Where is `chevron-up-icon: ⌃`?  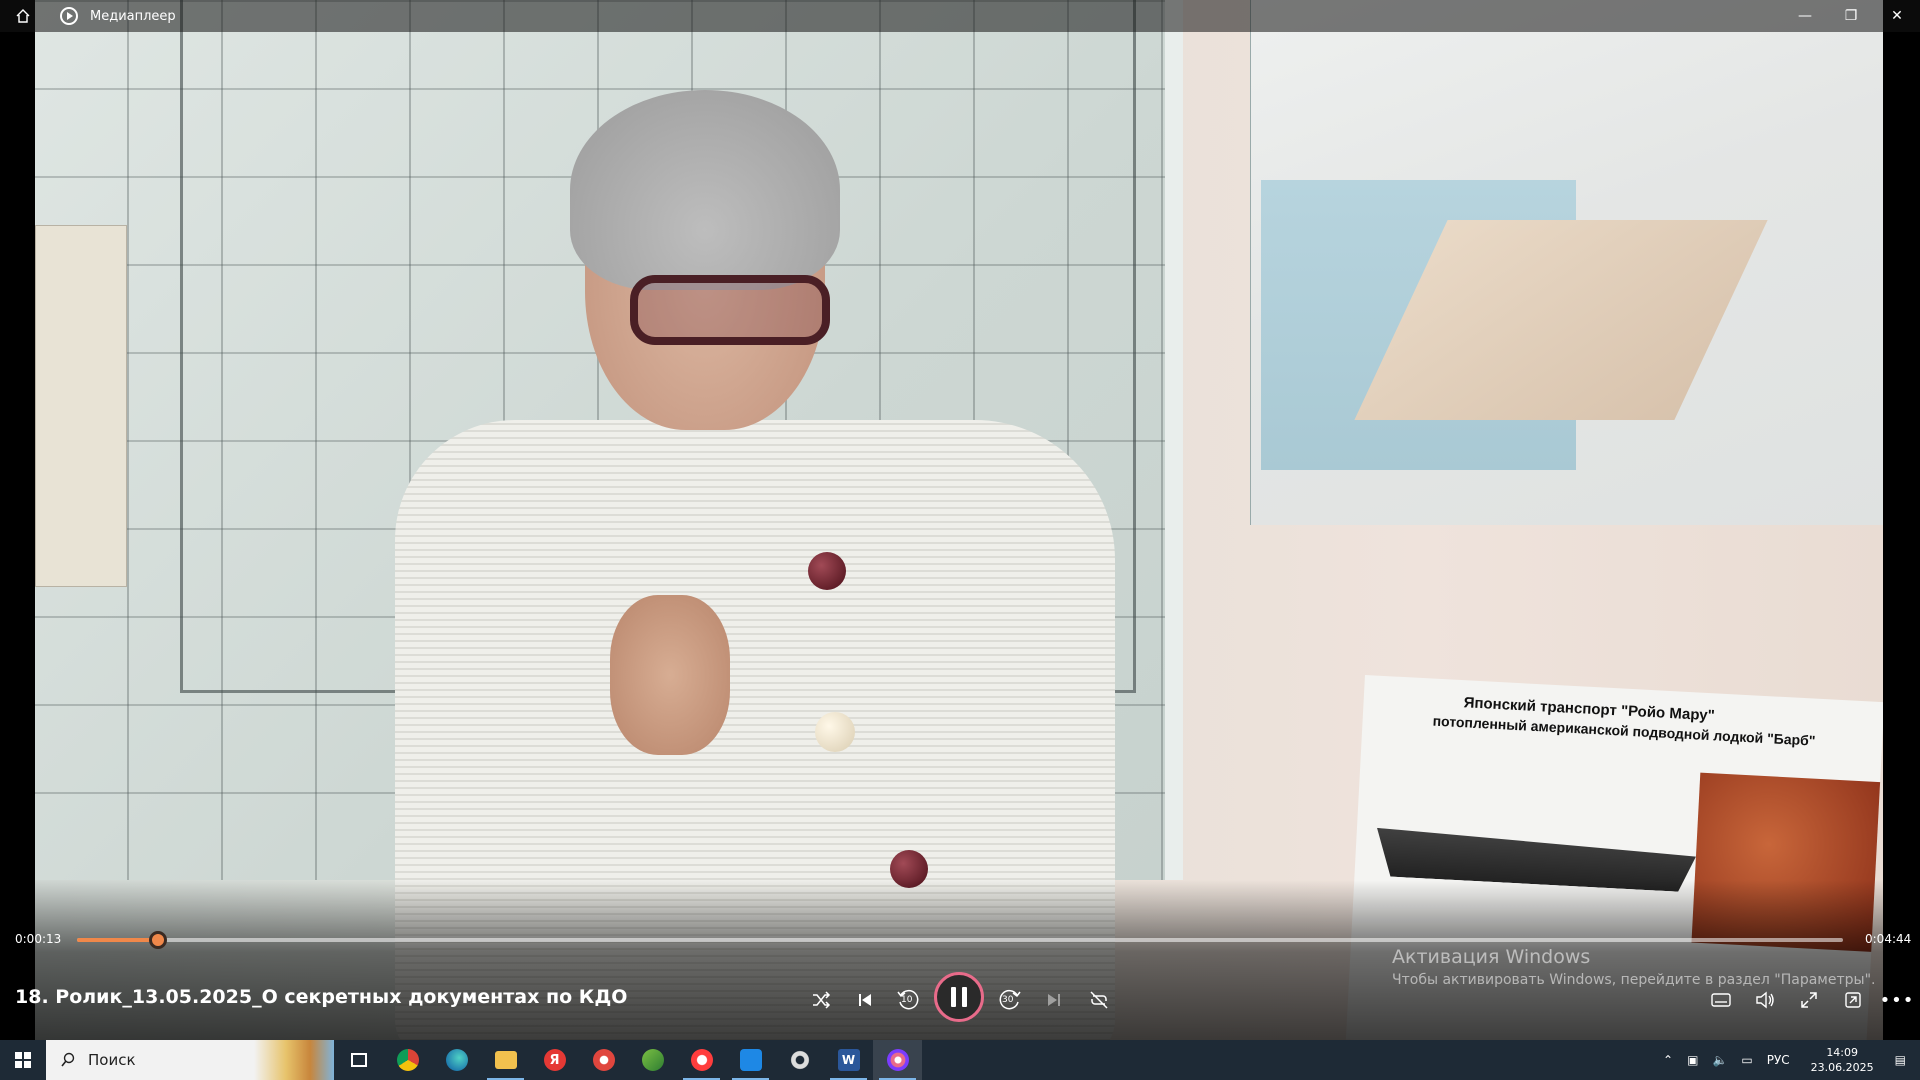 chevron-up-icon: ⌃ is located at coordinates (1668, 1060).